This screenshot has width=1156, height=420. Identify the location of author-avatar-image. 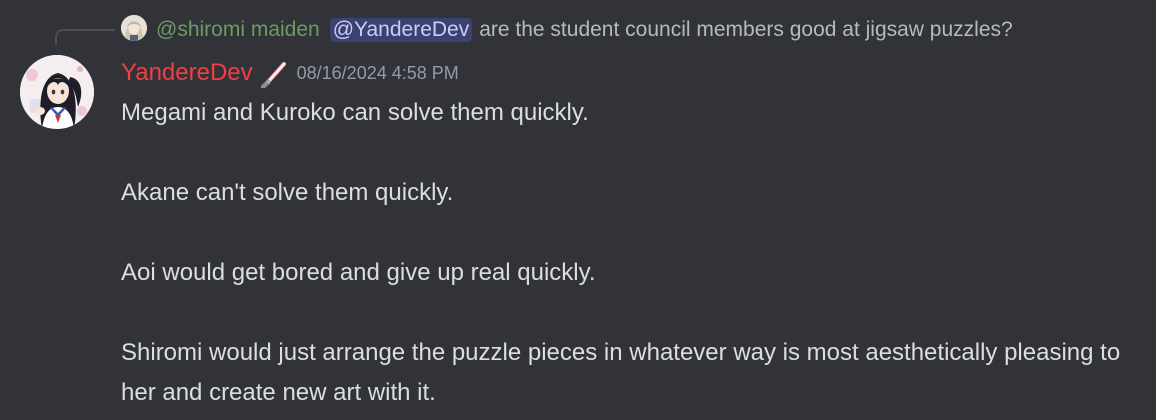
(57, 92).